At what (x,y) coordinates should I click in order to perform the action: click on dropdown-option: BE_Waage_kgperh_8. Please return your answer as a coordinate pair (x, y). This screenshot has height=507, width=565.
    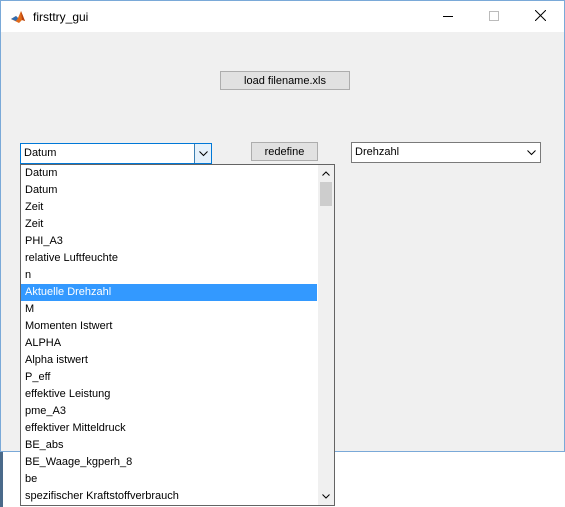
    Looking at the image, I should click on (169, 462).